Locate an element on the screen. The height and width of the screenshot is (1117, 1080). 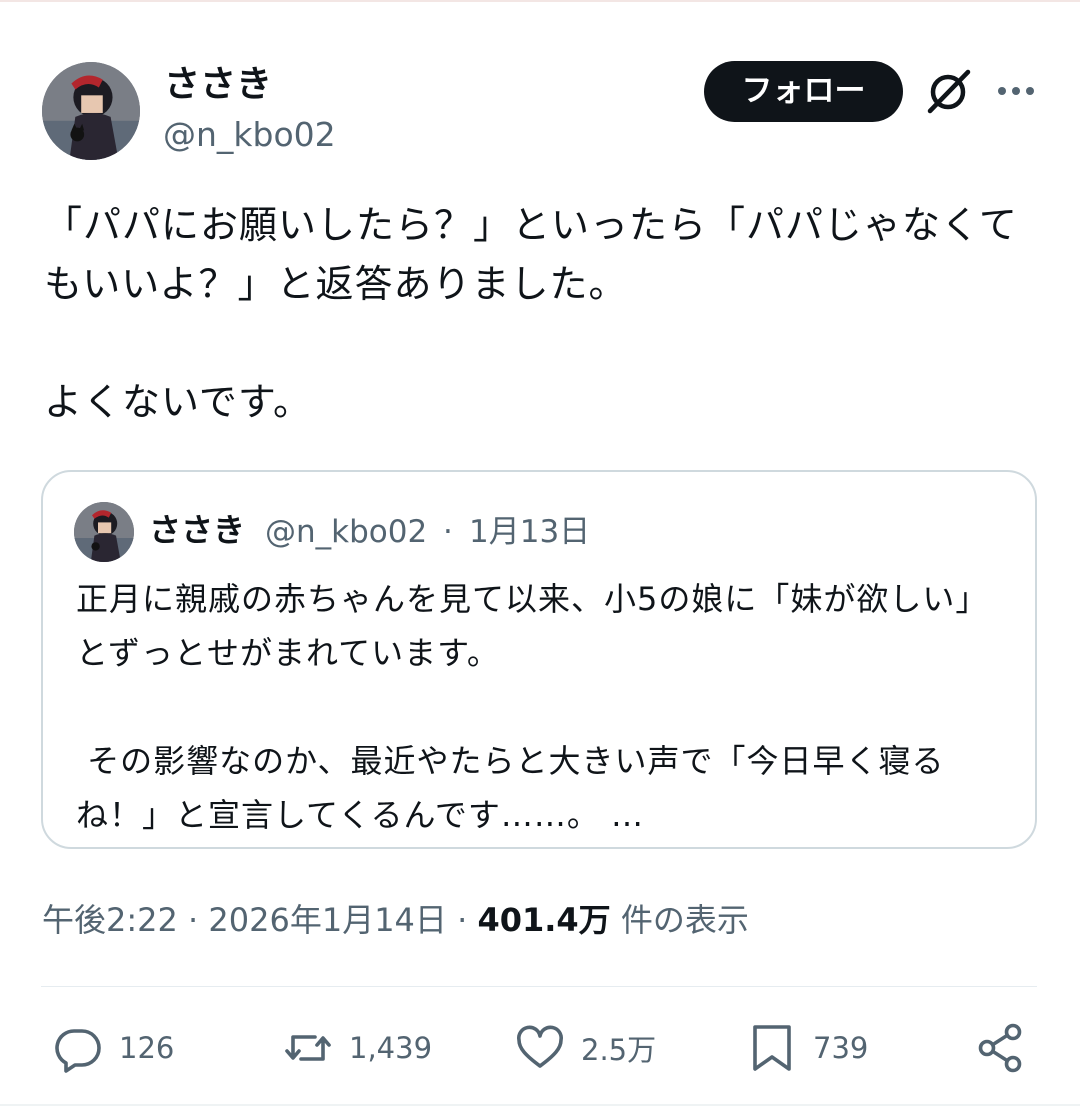
reply-icon is located at coordinates (78, 1051).